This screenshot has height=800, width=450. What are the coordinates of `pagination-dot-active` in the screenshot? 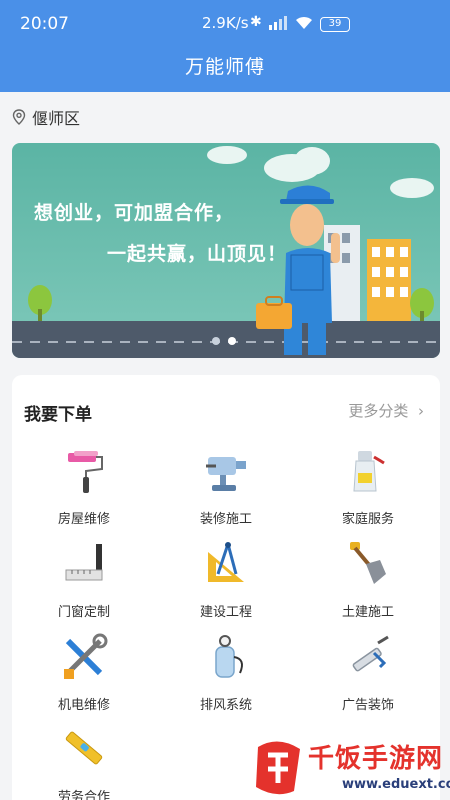 It's located at (232, 341).